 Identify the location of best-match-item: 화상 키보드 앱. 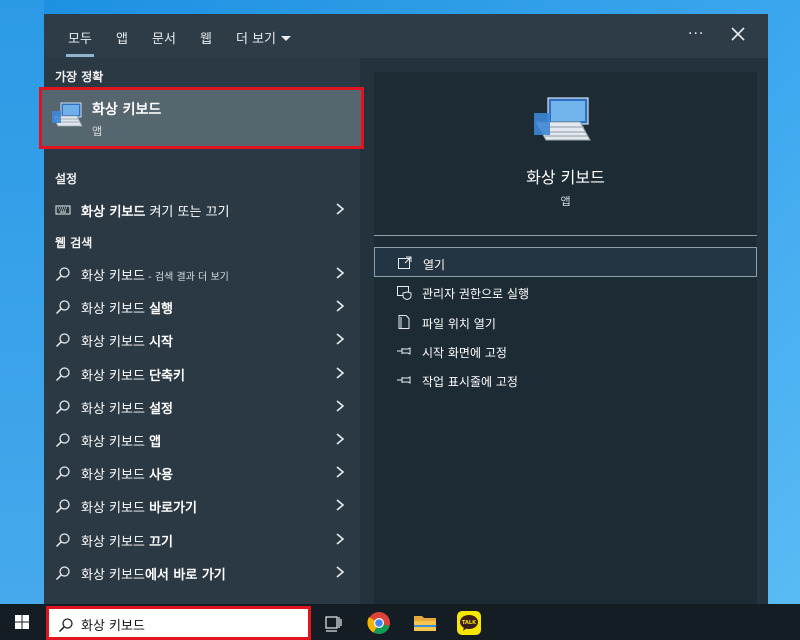
(201, 118).